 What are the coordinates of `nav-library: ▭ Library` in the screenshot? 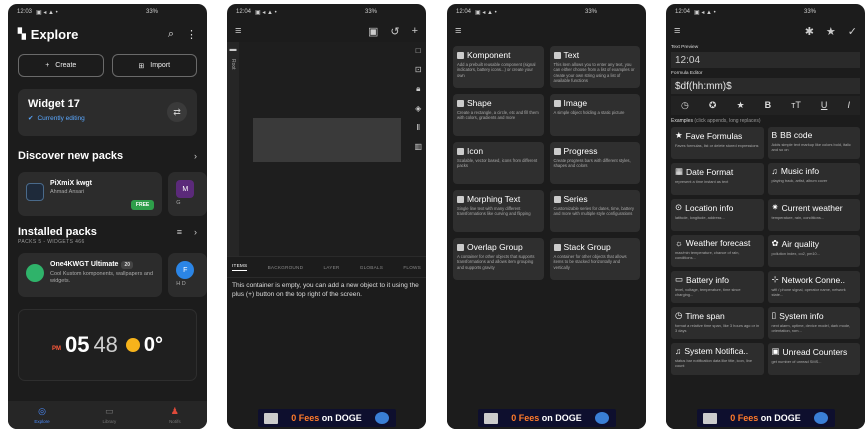 It's located at (109, 415).